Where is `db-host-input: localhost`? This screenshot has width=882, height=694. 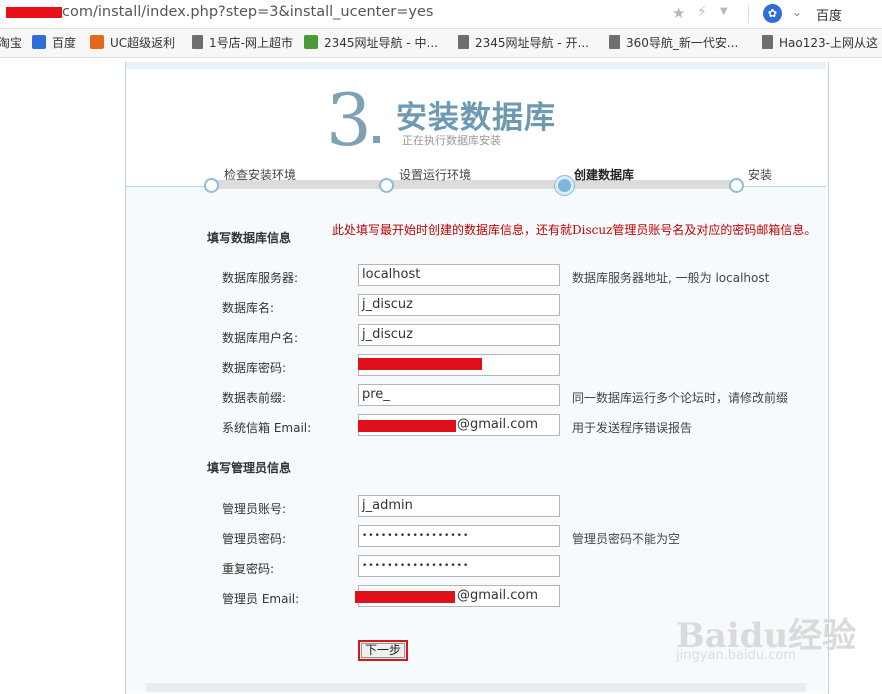
db-host-input: localhost is located at coordinates (459, 275).